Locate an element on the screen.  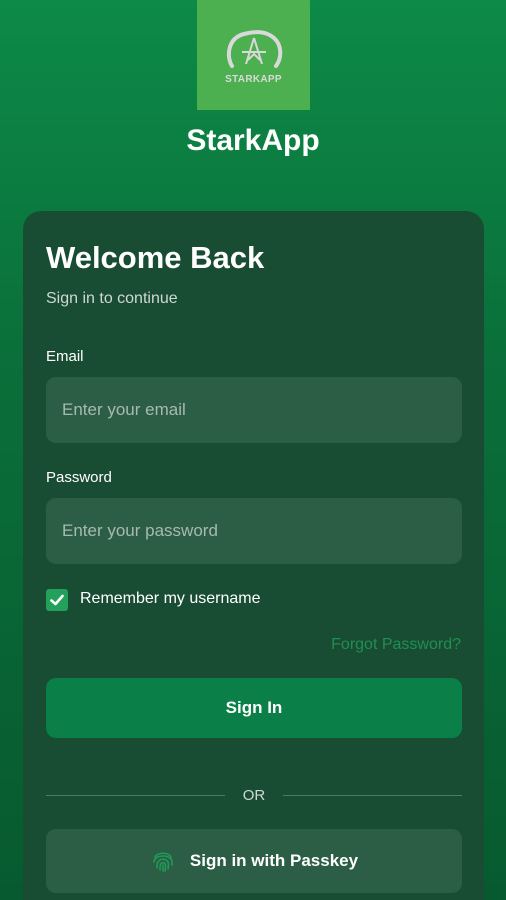
star-logo-icon is located at coordinates (254, 48).